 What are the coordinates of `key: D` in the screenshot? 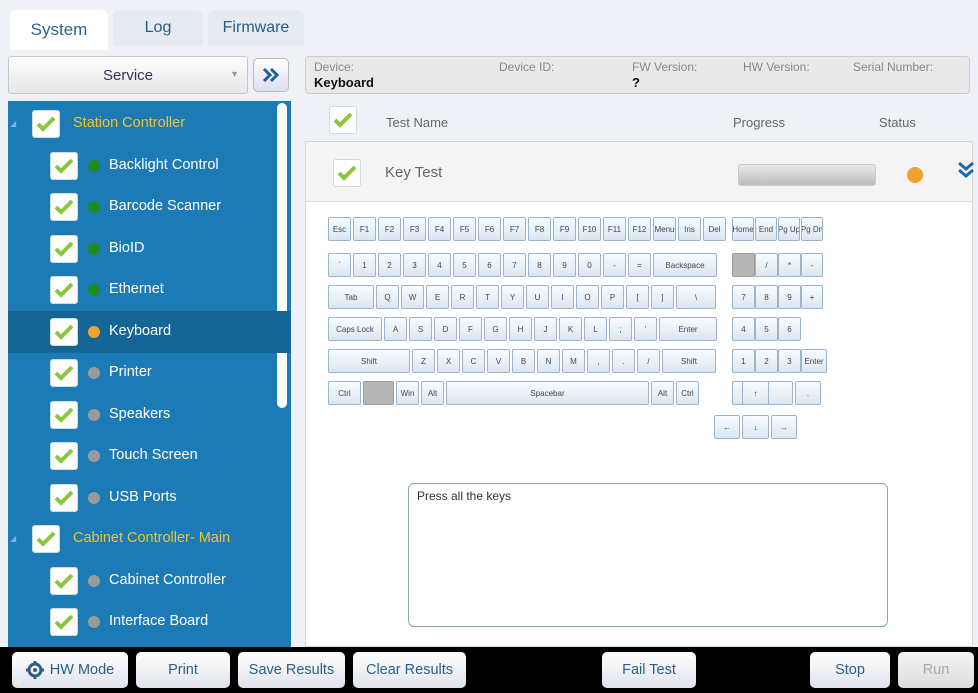 It's located at (445, 329).